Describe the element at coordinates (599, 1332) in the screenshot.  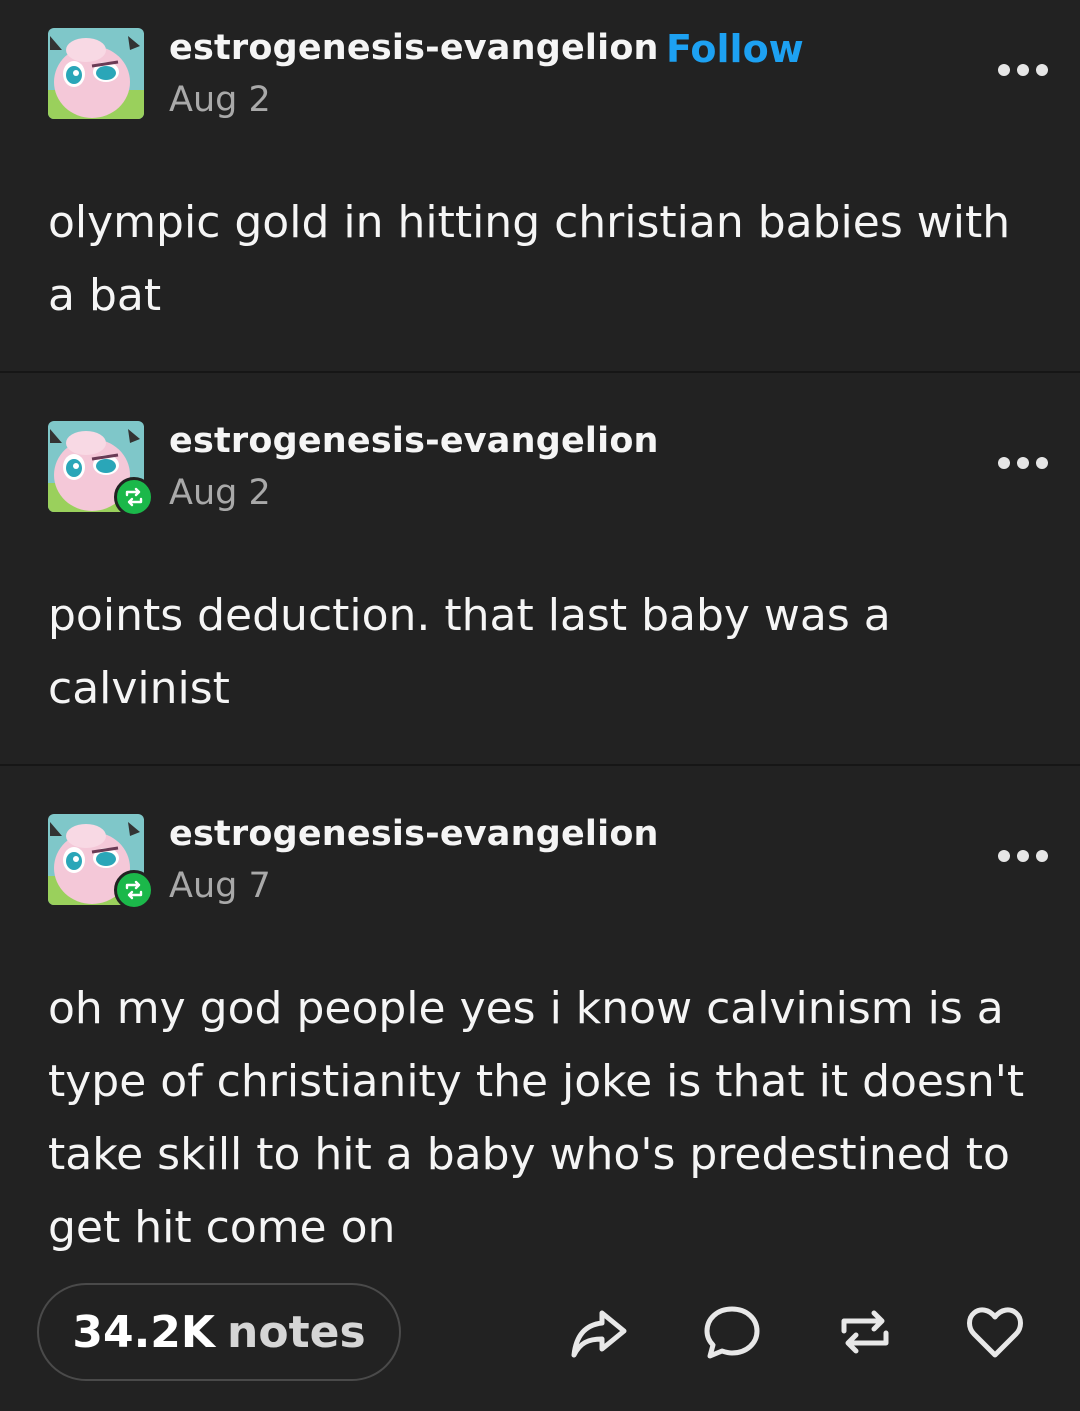
I see `share-icon` at that location.